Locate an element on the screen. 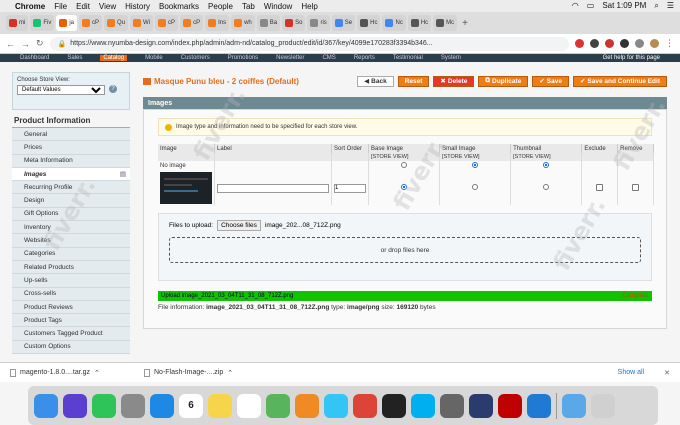 This screenshot has height=425, width=680. launchpad-icon is located at coordinates (133, 405).